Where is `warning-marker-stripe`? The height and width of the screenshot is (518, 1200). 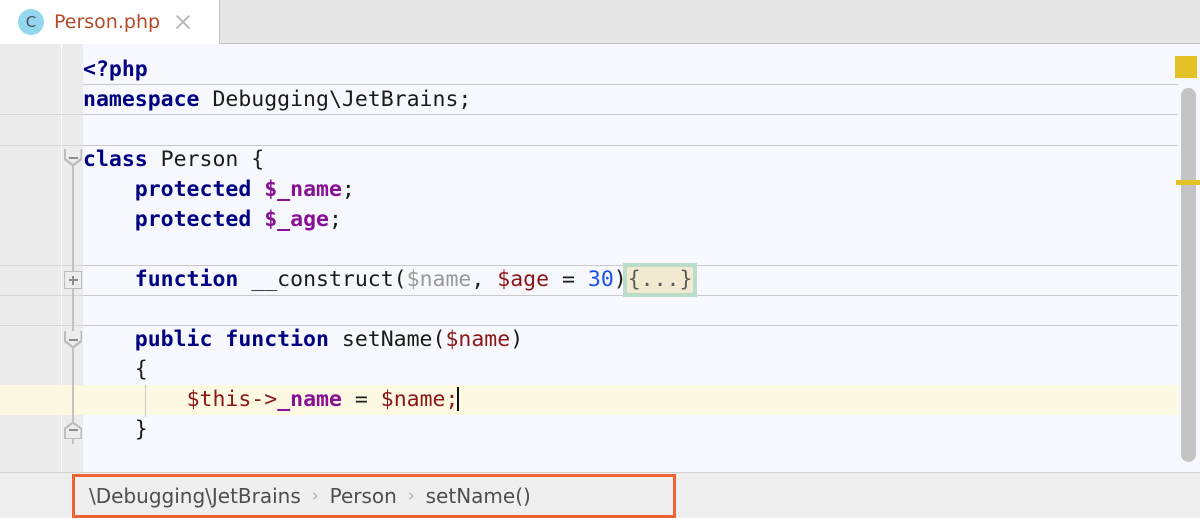 warning-marker-stripe is located at coordinates (1188, 182).